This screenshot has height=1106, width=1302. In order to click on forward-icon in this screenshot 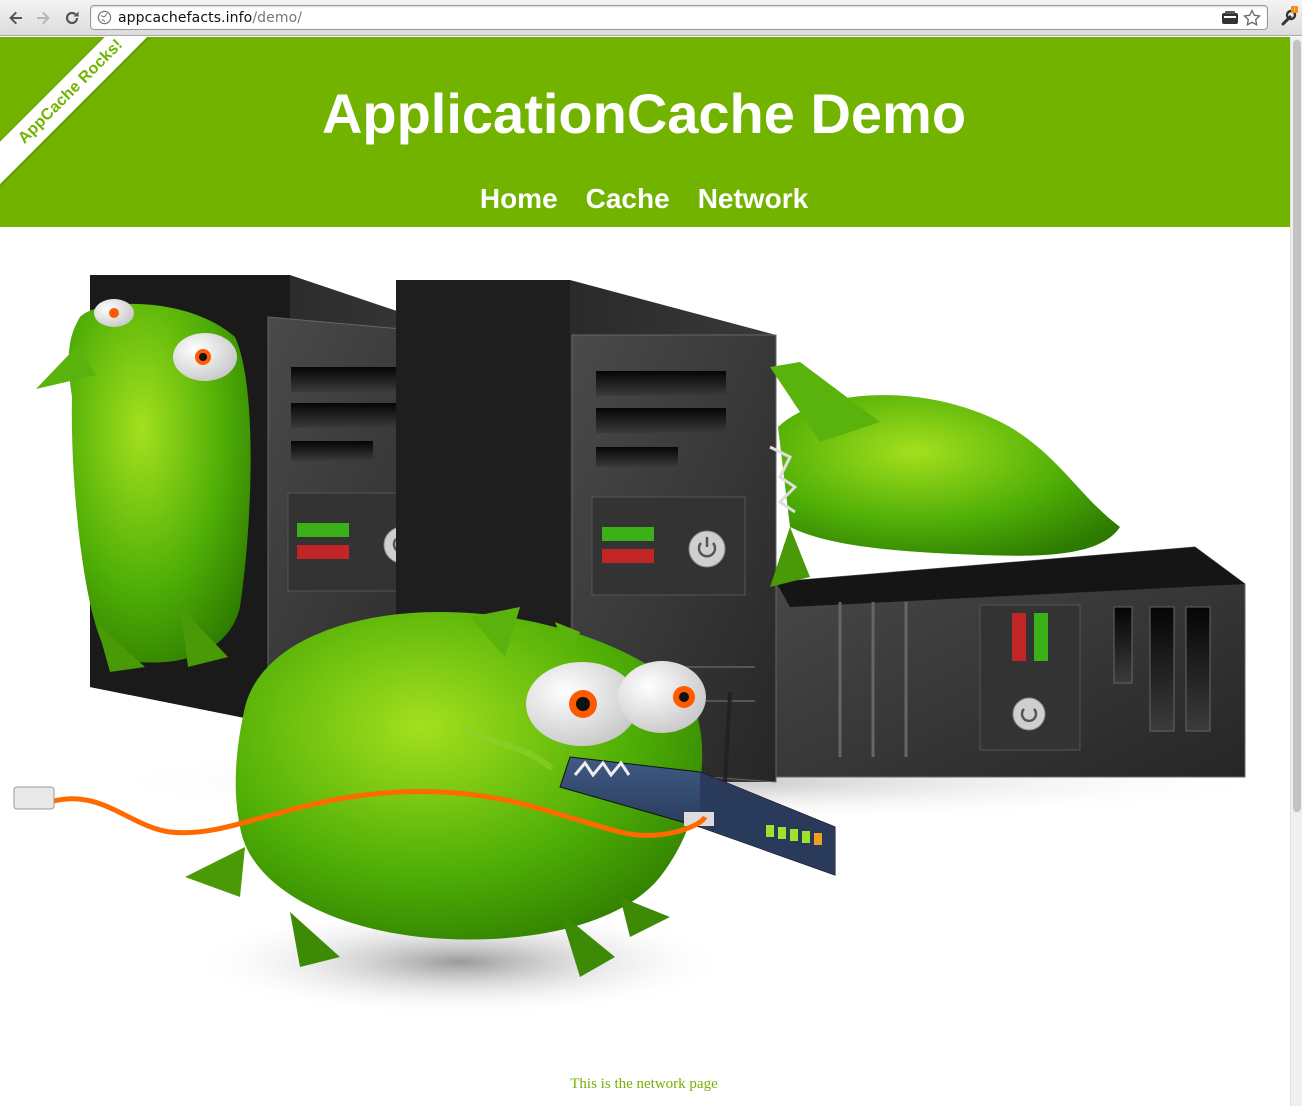, I will do `click(43, 18)`.